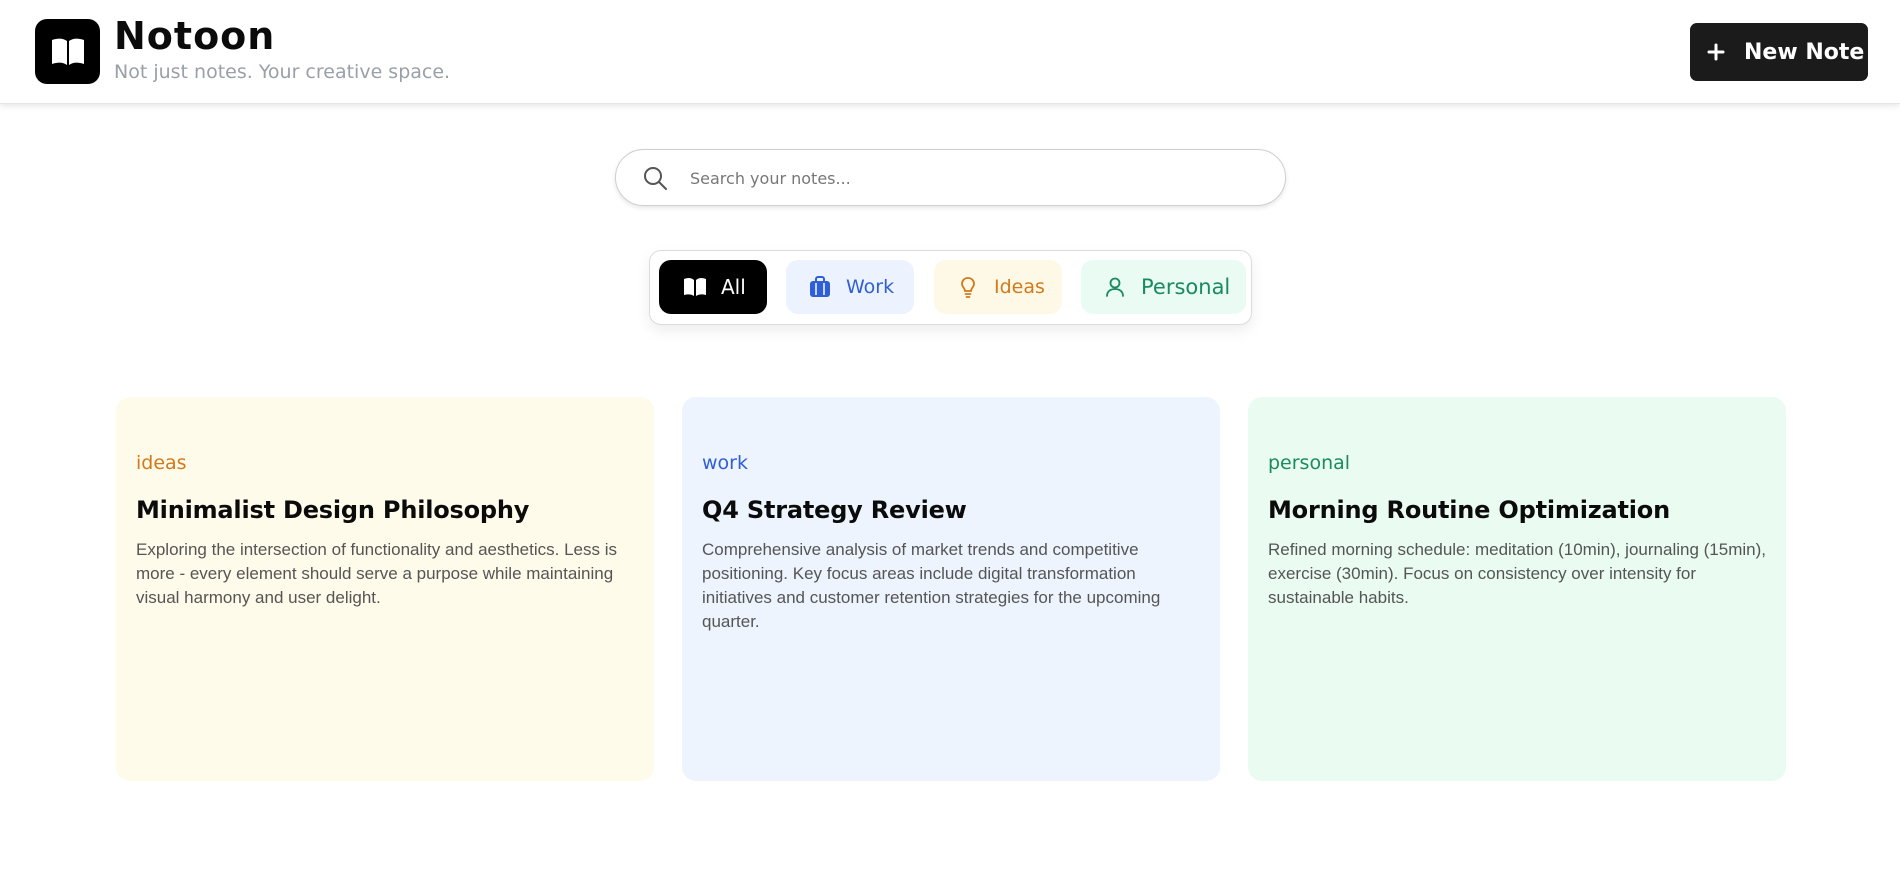 This screenshot has width=1900, height=891. What do you see at coordinates (975, 178) in the screenshot?
I see `search-input` at bounding box center [975, 178].